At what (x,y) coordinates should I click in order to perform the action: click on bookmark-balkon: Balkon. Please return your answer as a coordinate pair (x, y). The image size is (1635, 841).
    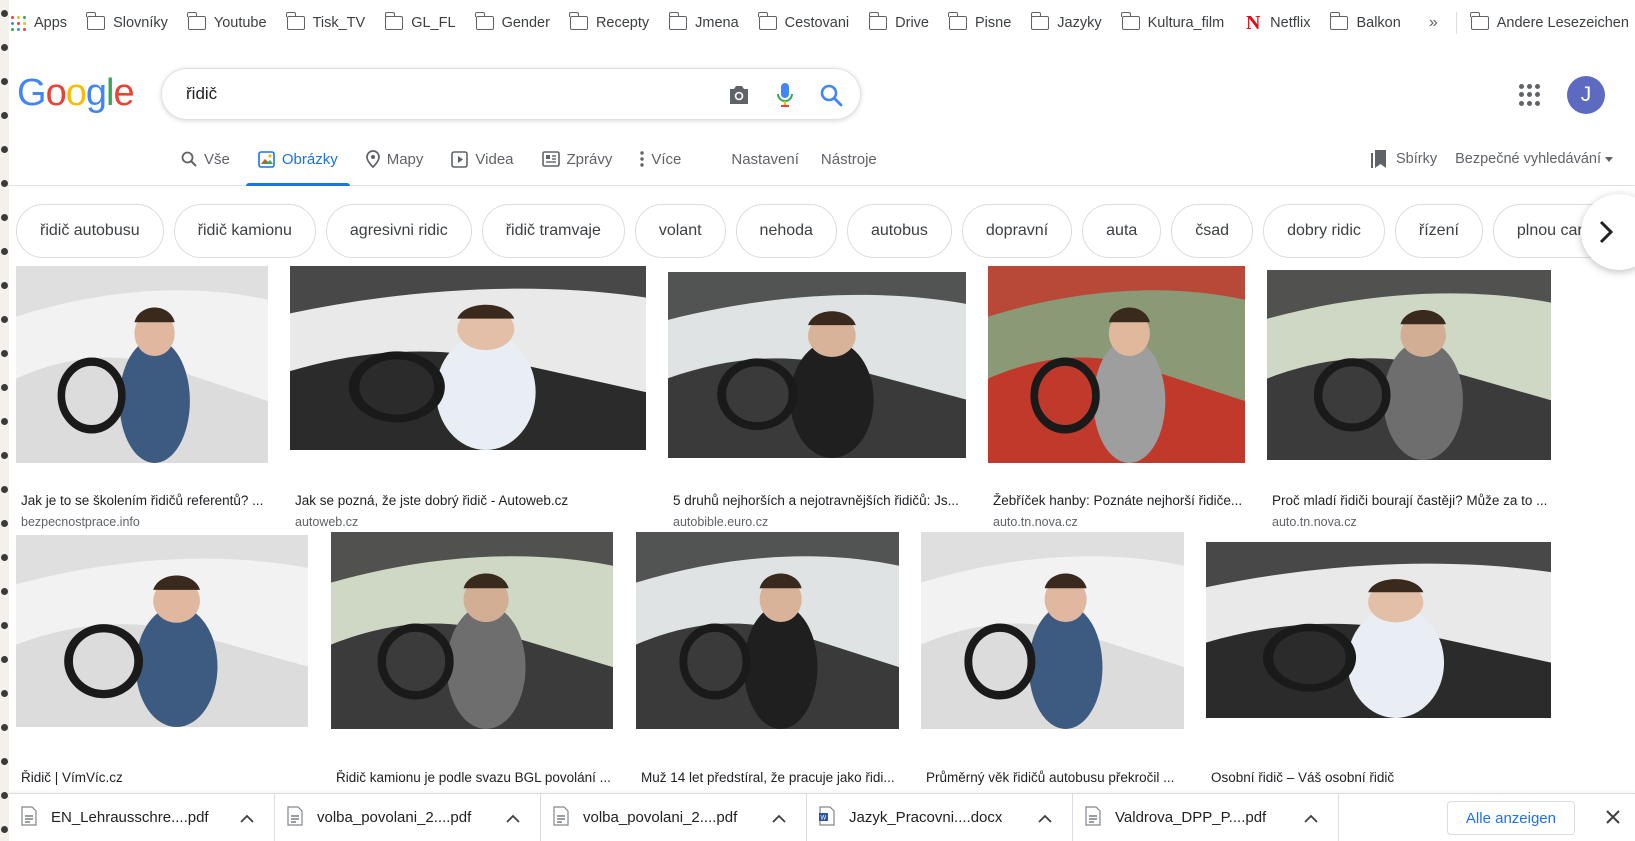
    Looking at the image, I should click on (1365, 23).